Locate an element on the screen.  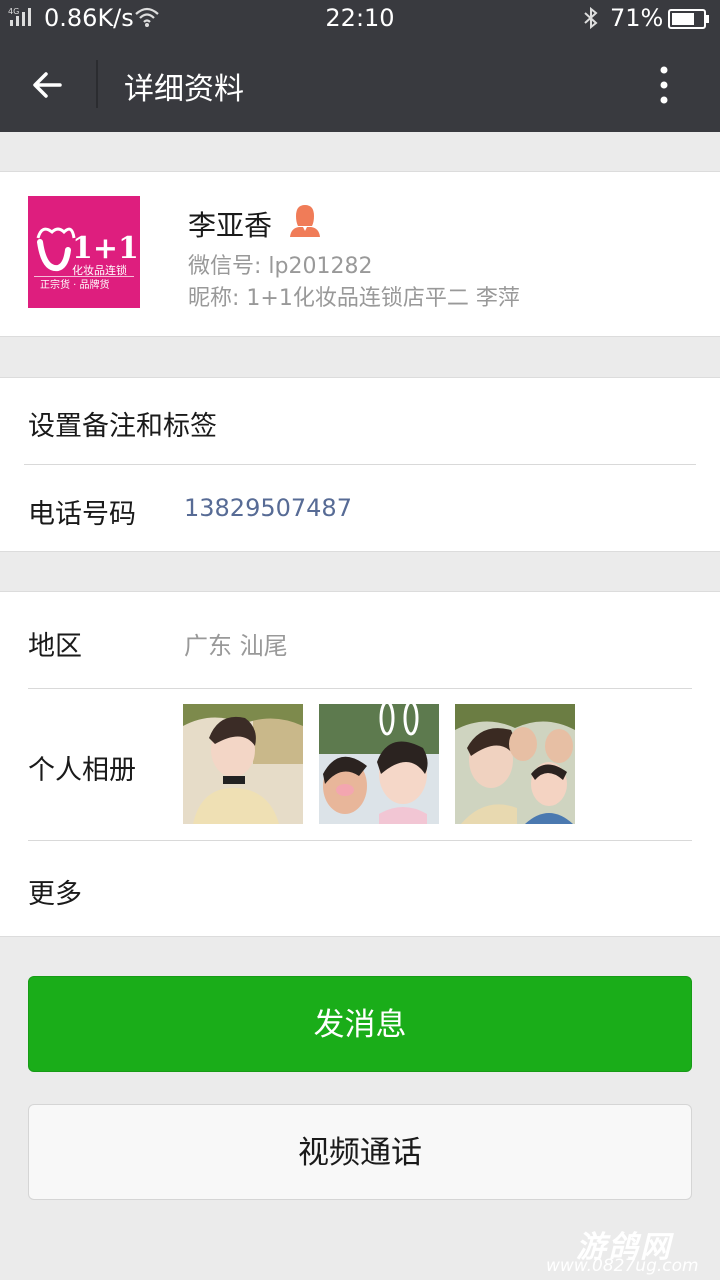
back-arrow-icon is located at coordinates (49, 85).